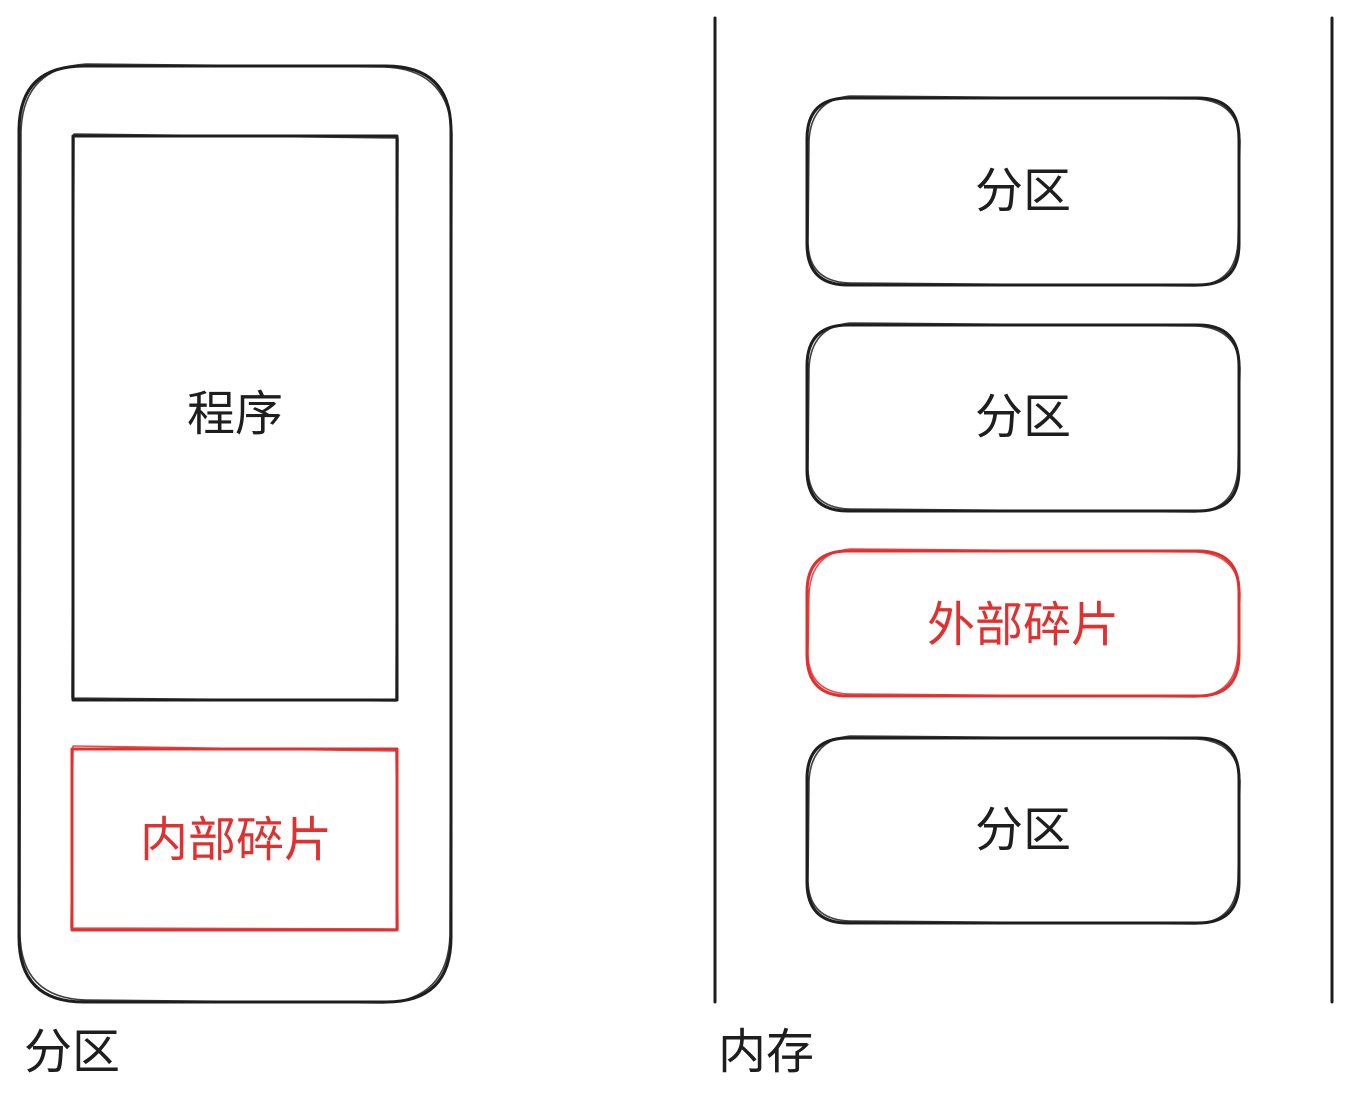  I want to click on external-fragment-block: 外部碎片, so click(1023, 623).